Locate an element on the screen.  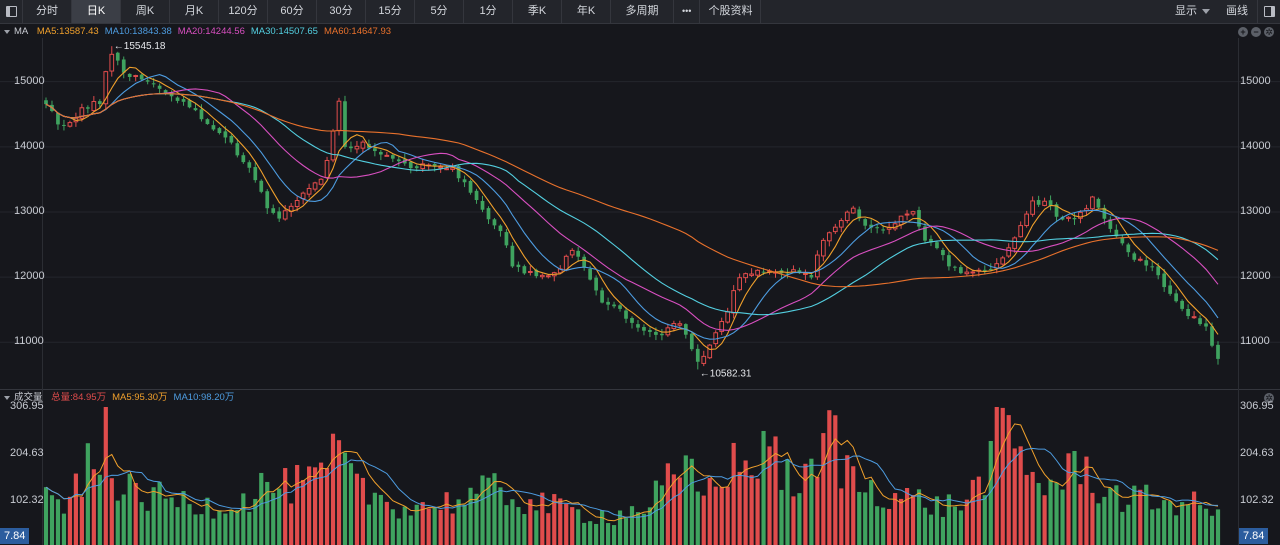
price-tick-left-4: 11000 is located at coordinates (29, 341).